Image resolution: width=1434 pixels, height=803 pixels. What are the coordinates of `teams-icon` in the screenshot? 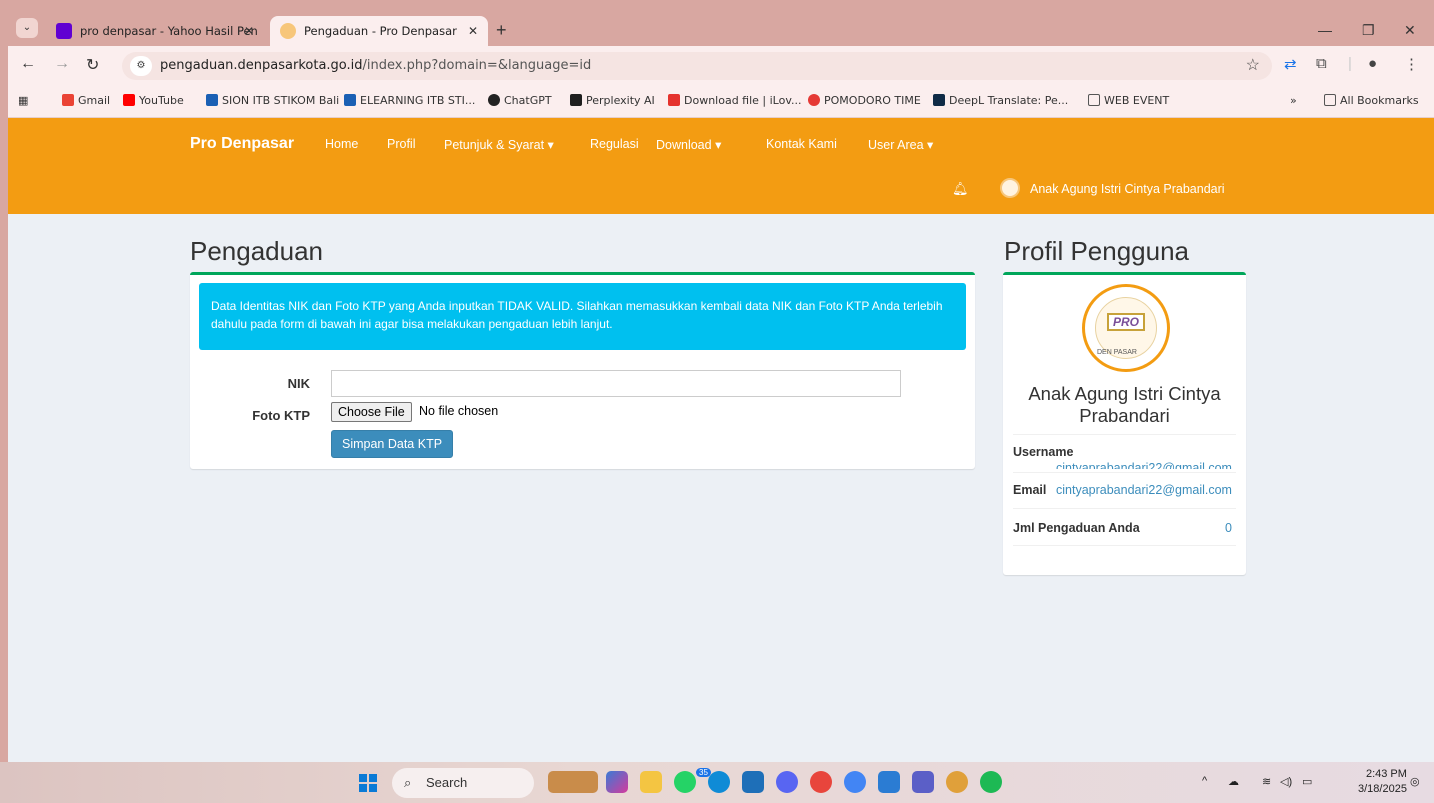 It's located at (923, 782).